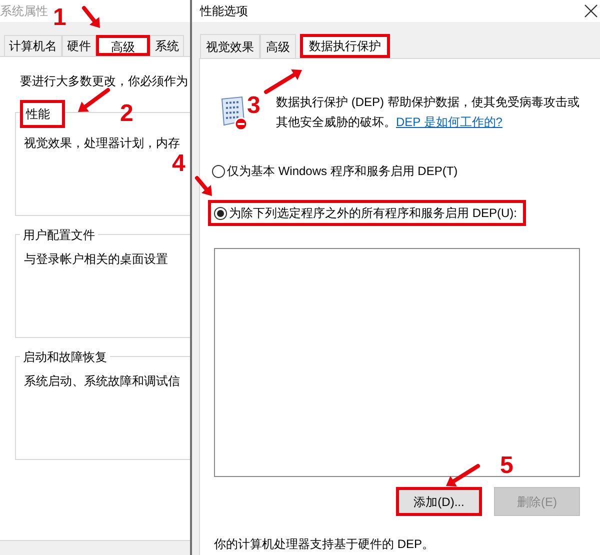 This screenshot has width=600, height=555. What do you see at coordinates (42, 114) in the screenshot?
I see `group-title: 性能` at bounding box center [42, 114].